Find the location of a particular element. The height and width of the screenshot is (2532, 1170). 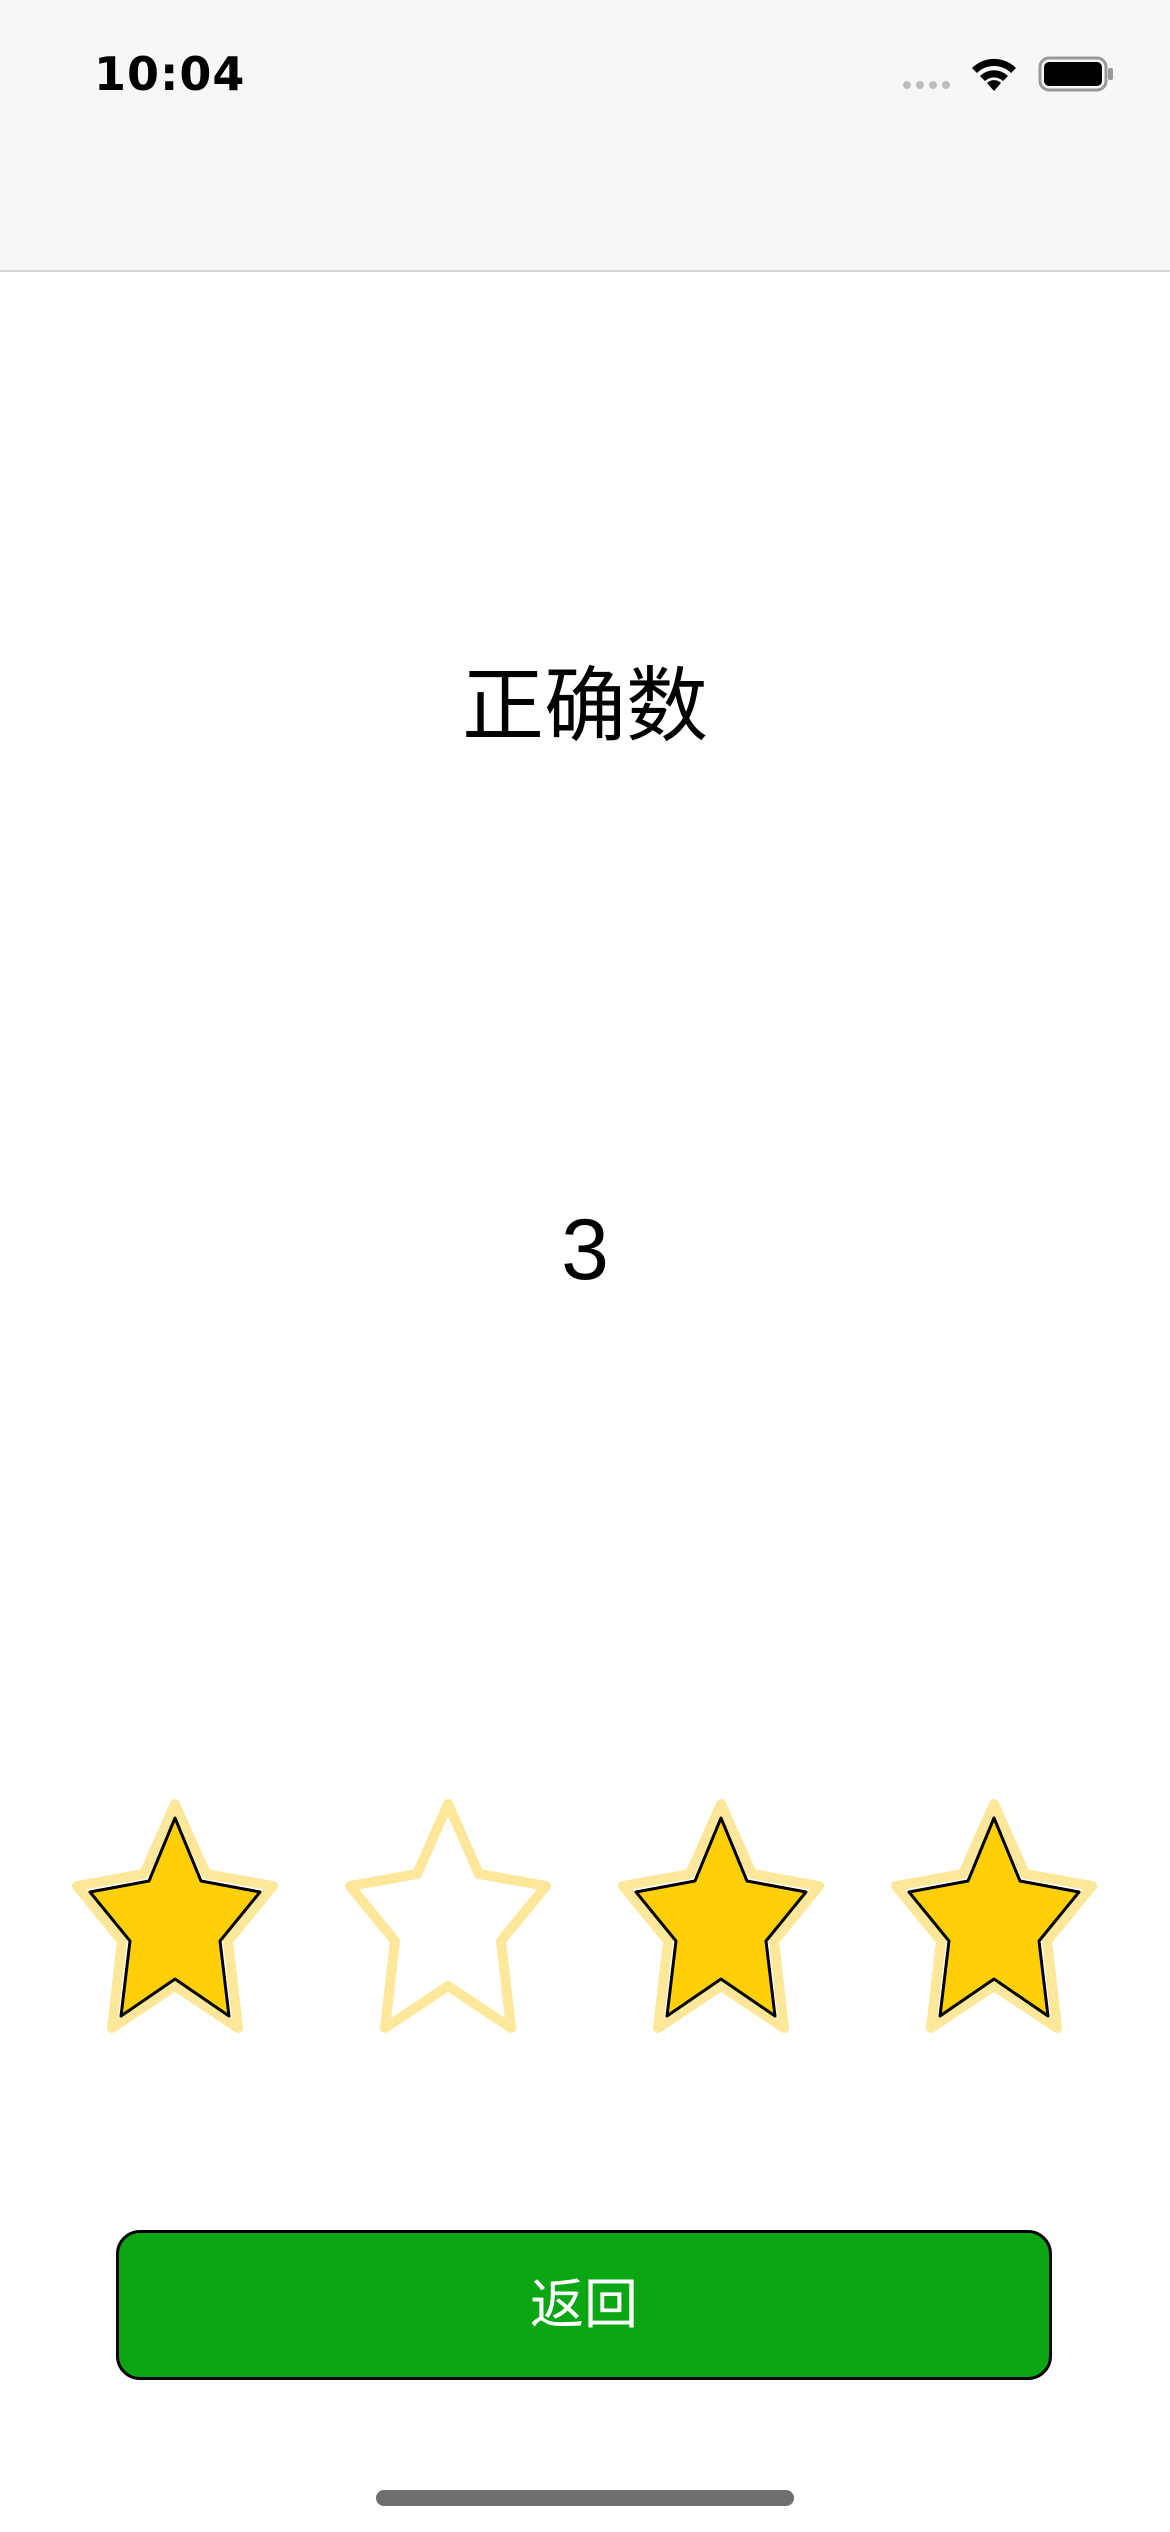

correct-count: 3 is located at coordinates (585, 1250).